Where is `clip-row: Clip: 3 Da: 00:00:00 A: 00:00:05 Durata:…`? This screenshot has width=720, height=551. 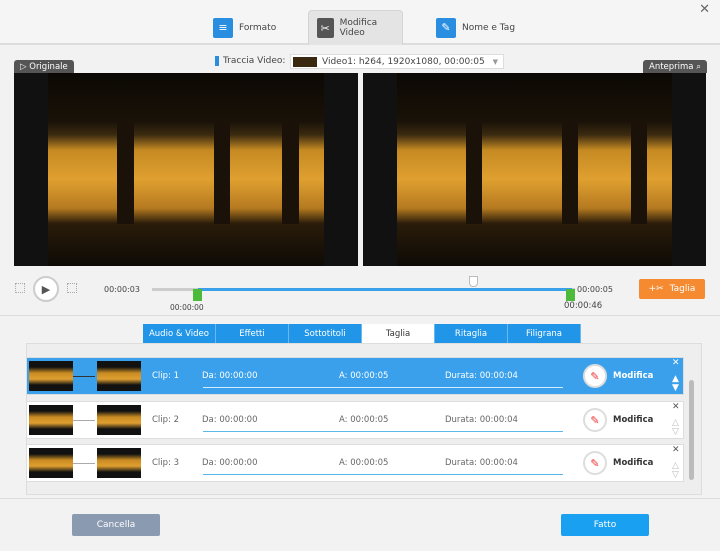
clip-row: Clip: 3 Da: 00:00:00 A: 00:00:05 Durata:… is located at coordinates (355, 463).